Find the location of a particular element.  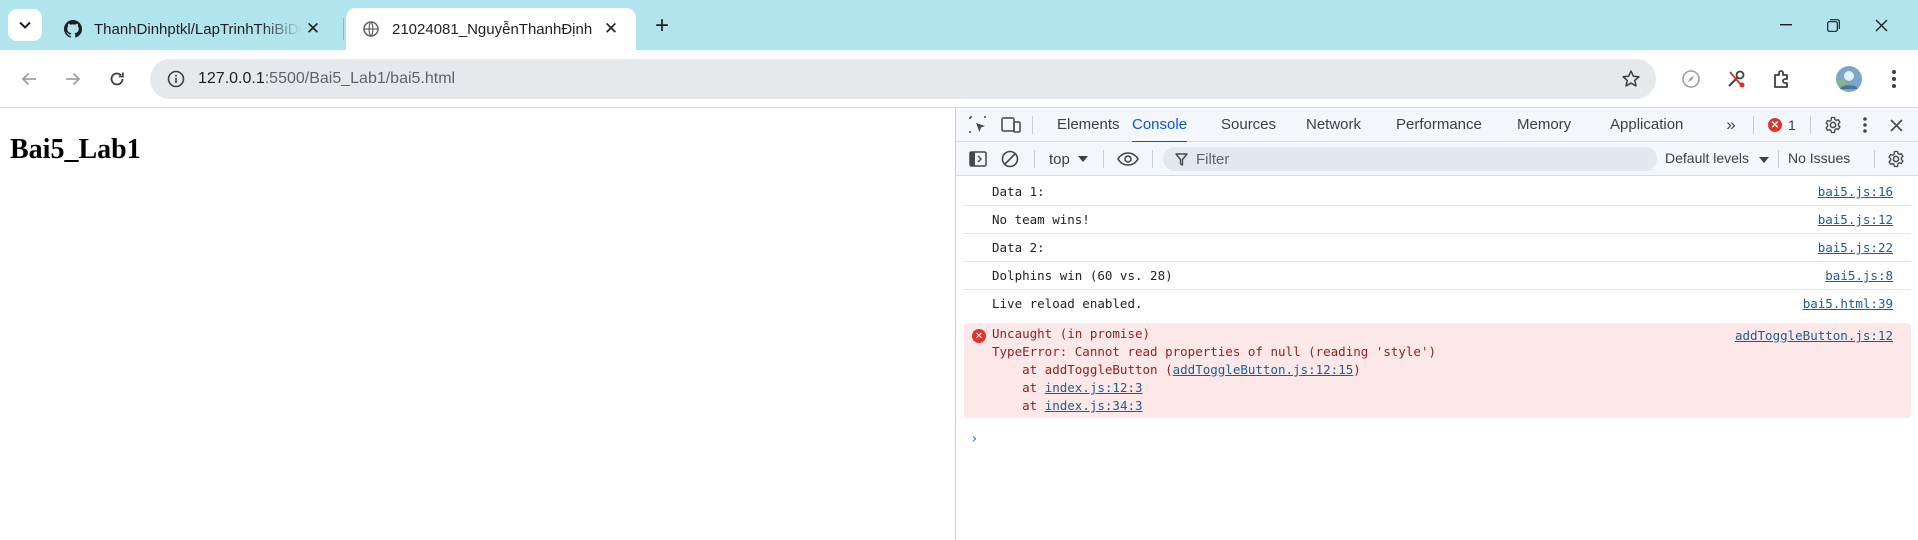

reload-icon is located at coordinates (117, 79).